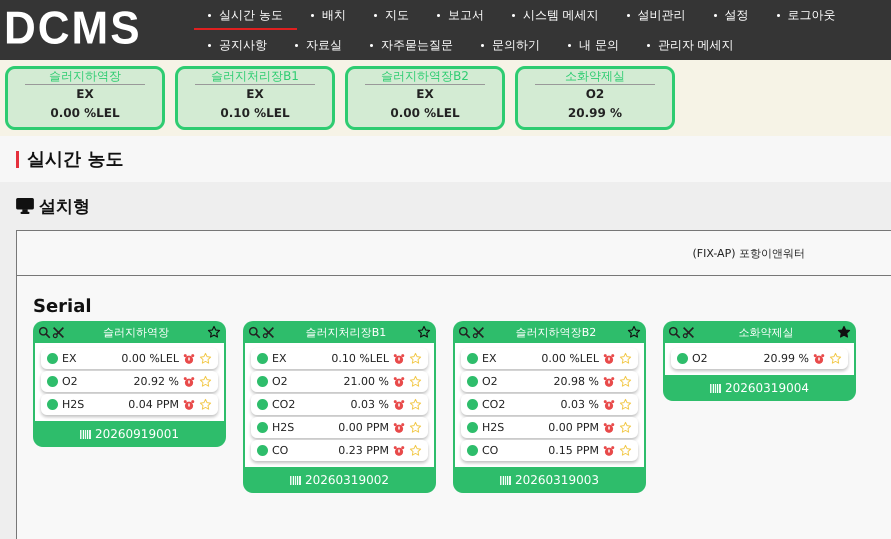  I want to click on nav-link: 시스템 메세지, so click(555, 15).